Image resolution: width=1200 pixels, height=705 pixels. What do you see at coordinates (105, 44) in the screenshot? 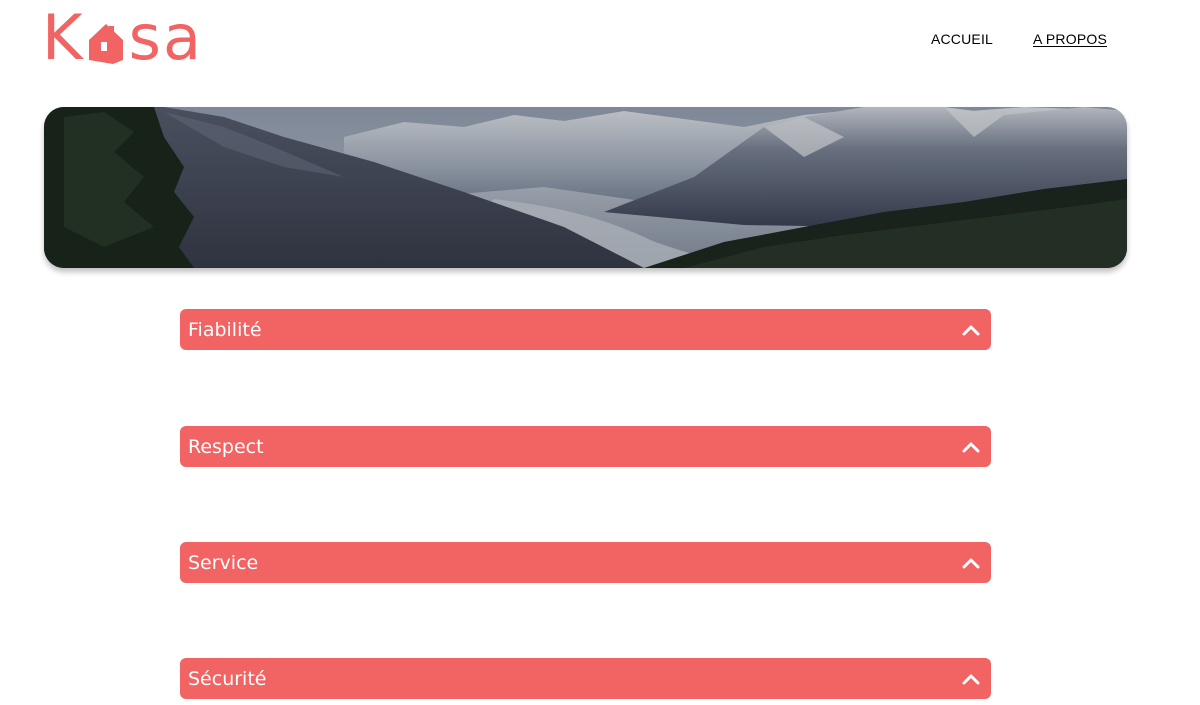
I see `house-icon` at bounding box center [105, 44].